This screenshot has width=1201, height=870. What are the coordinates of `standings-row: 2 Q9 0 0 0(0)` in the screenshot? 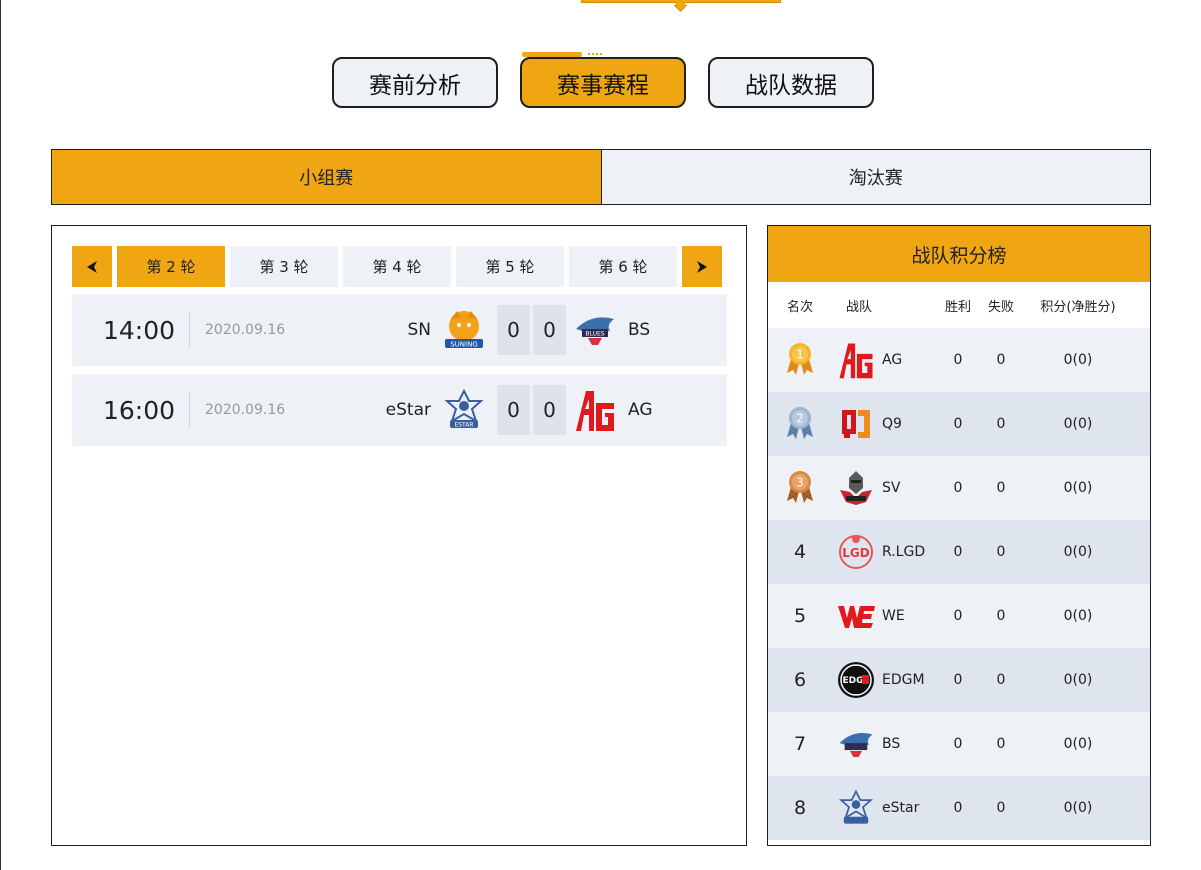 It's located at (959, 424).